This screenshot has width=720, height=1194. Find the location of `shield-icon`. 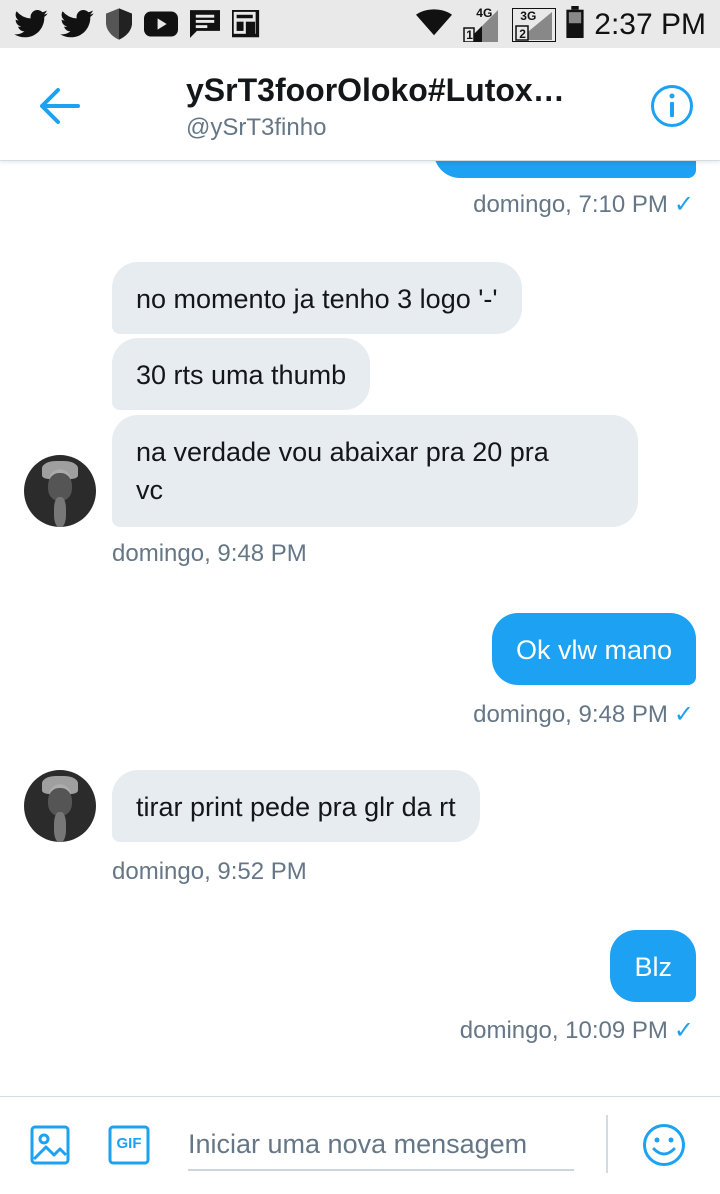

shield-icon is located at coordinates (119, 26).